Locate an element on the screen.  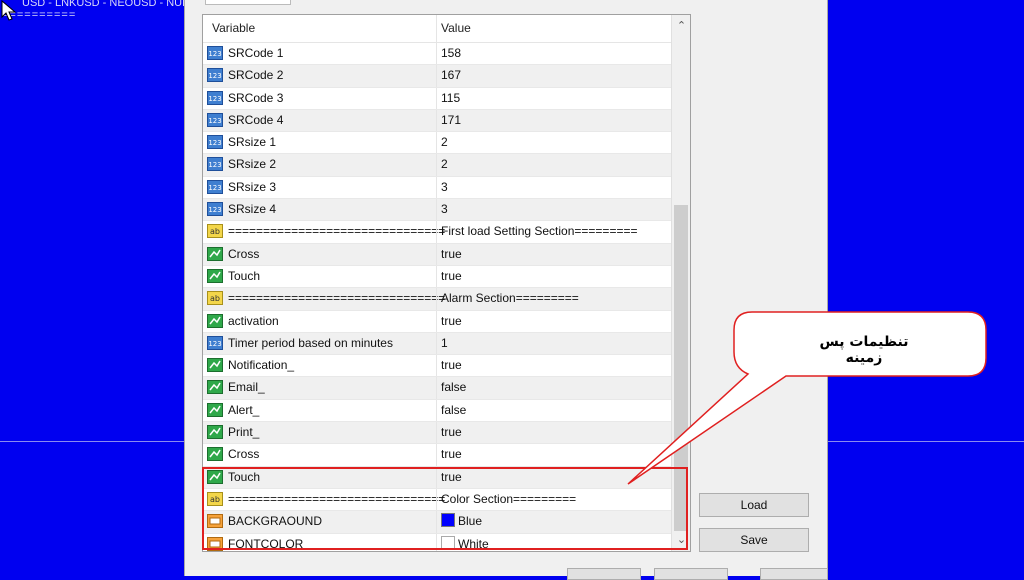
variable-name: activation is located at coordinates (253, 320).